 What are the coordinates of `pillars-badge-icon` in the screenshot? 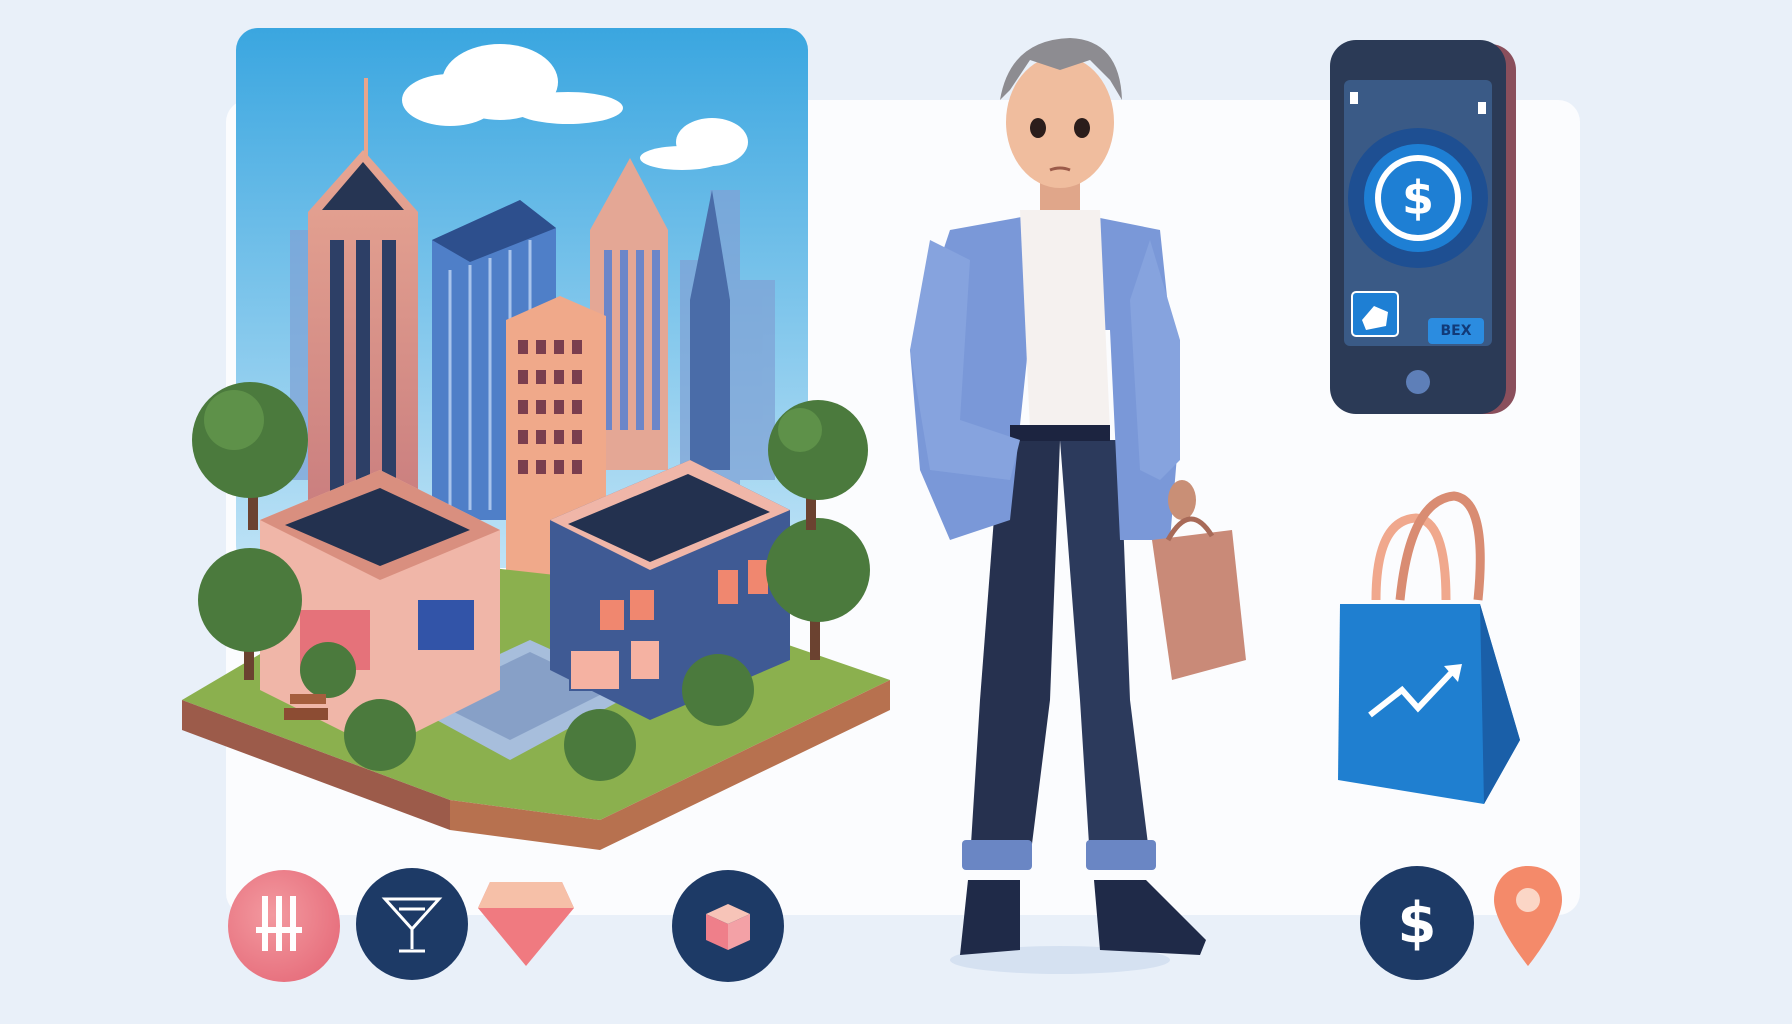 It's located at (284, 926).